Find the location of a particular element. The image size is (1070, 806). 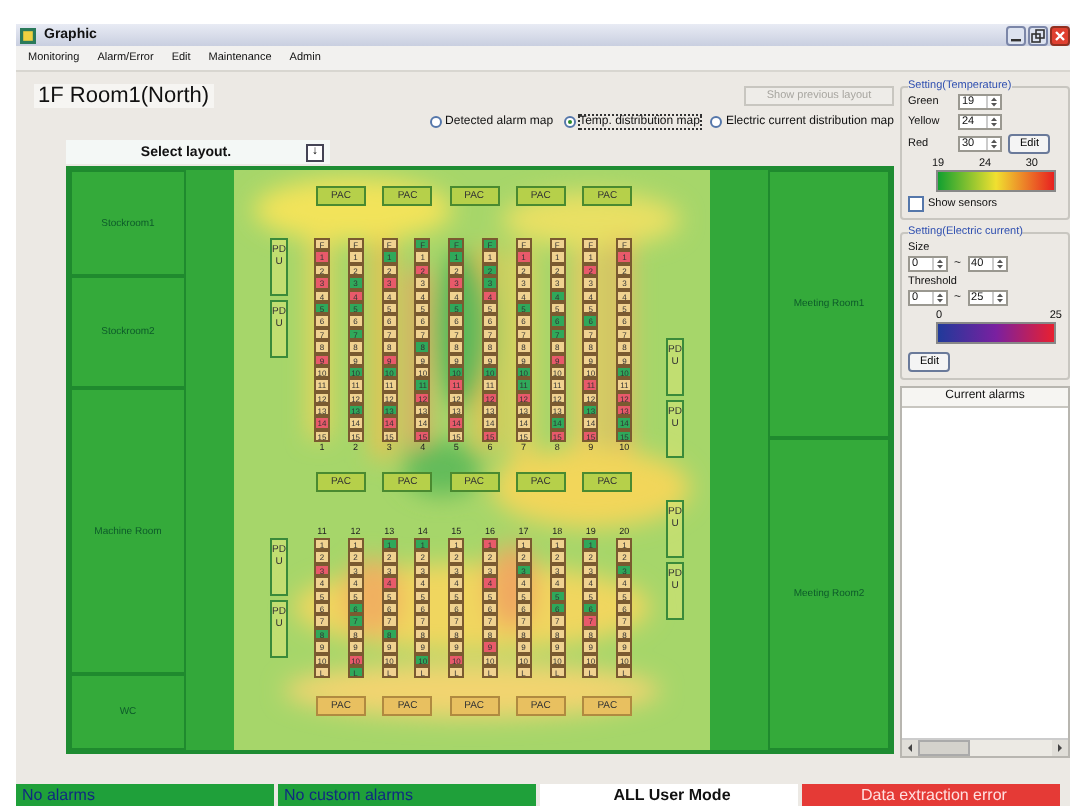

current-color-scale is located at coordinates (996, 333).